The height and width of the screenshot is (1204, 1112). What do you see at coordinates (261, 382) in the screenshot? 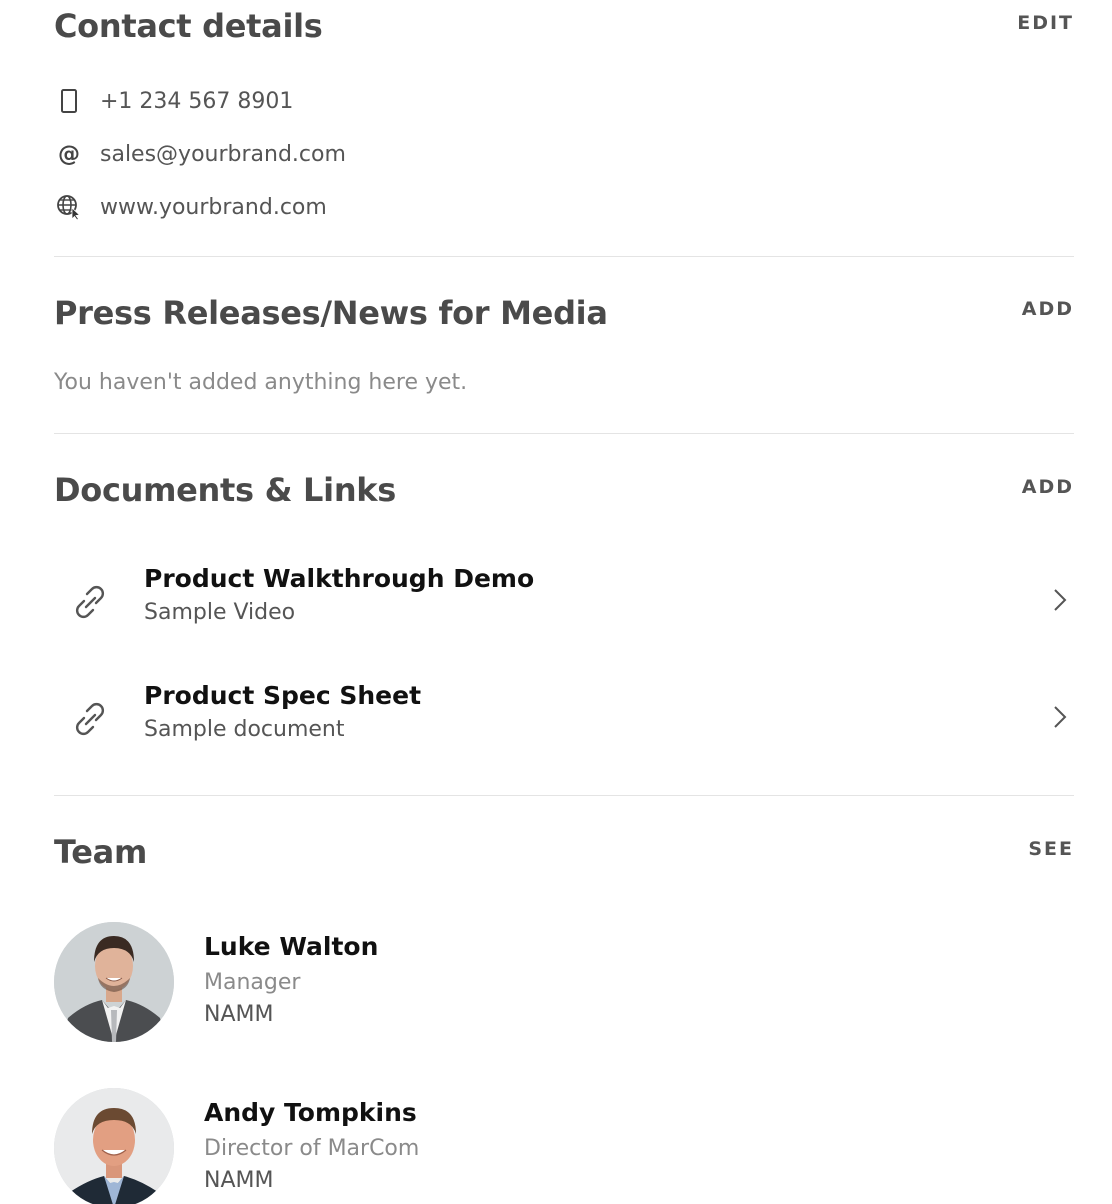
I see `press-empty-message: You haven't added anything here yet.` at bounding box center [261, 382].